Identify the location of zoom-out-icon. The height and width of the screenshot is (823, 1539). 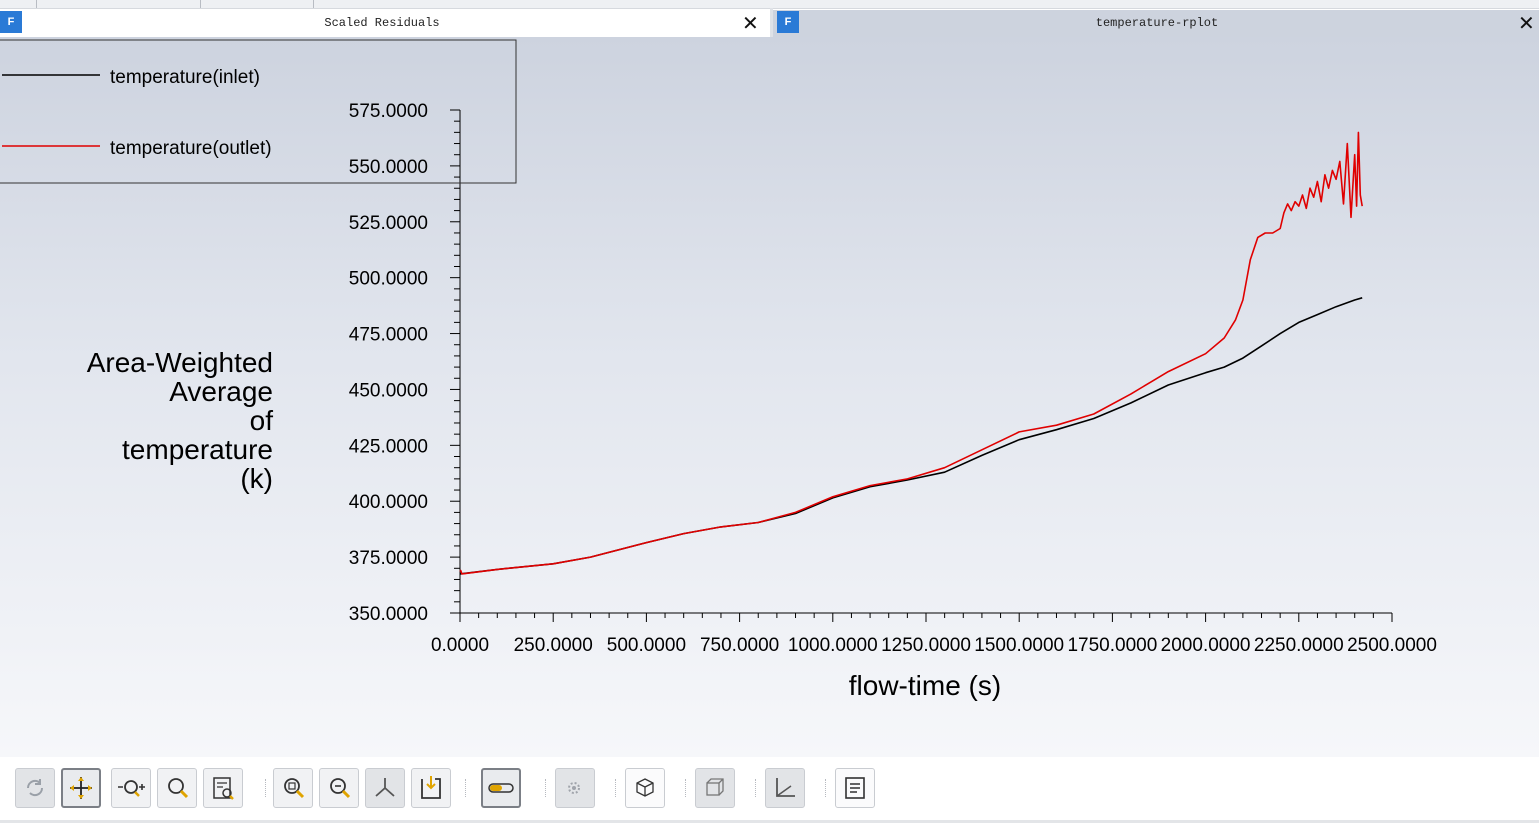
(340, 788).